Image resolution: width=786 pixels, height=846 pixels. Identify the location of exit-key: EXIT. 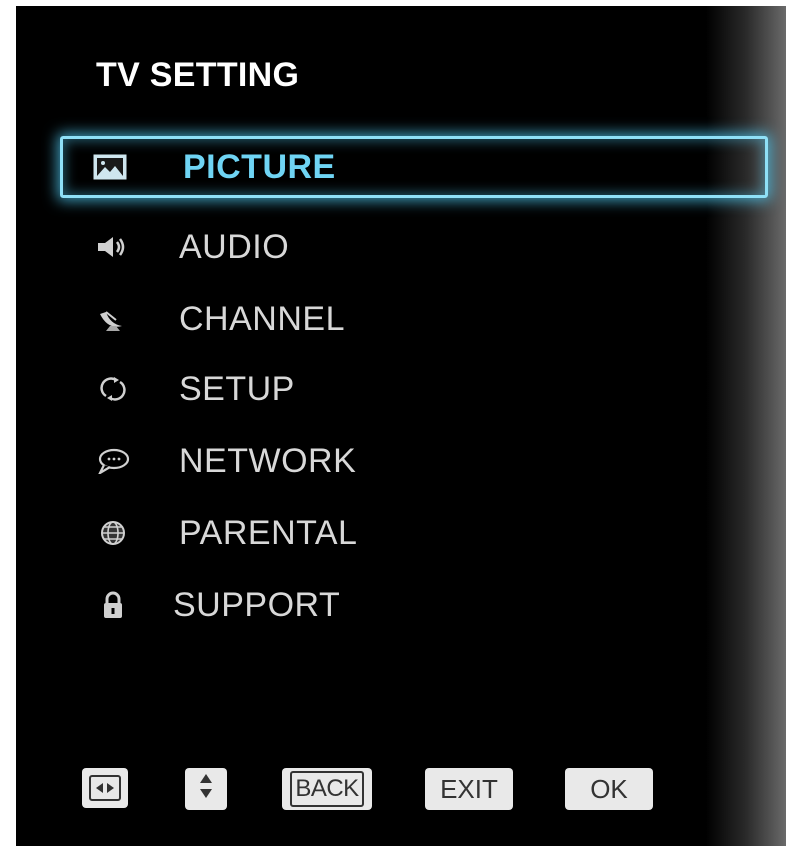
(469, 789).